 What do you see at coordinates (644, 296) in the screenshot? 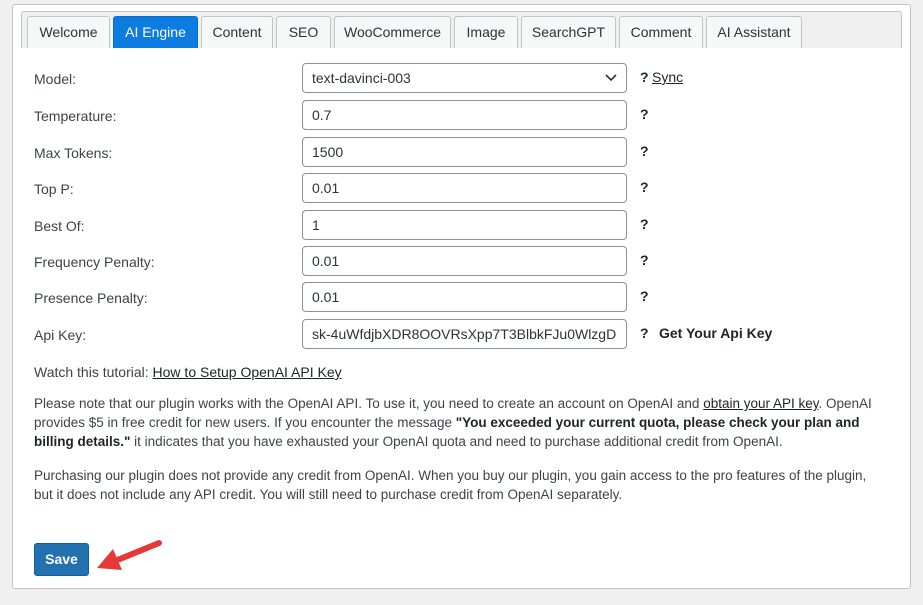
I see `presence-penalty-help-icon: ?` at bounding box center [644, 296].